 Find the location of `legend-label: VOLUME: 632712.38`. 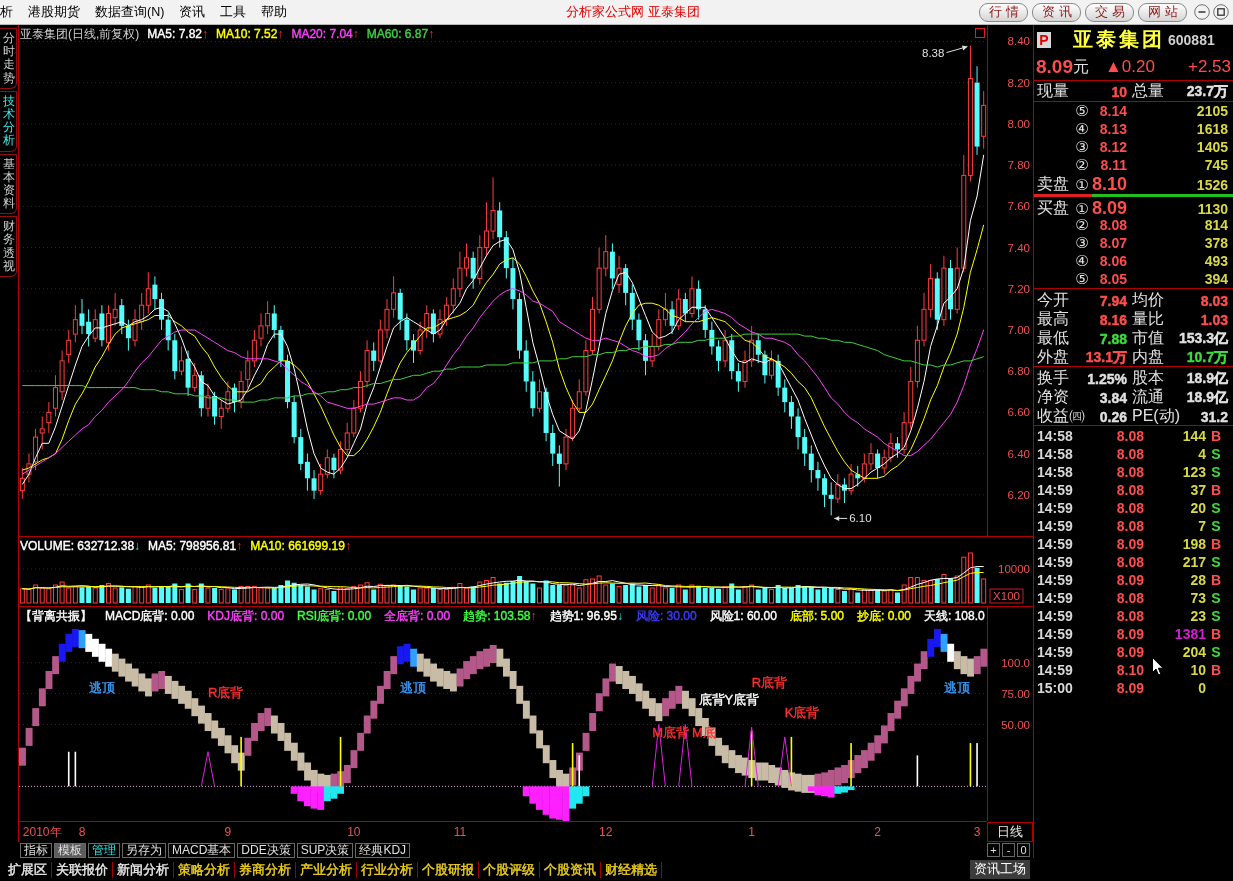

legend-label: VOLUME: 632712.38 is located at coordinates (77, 546).